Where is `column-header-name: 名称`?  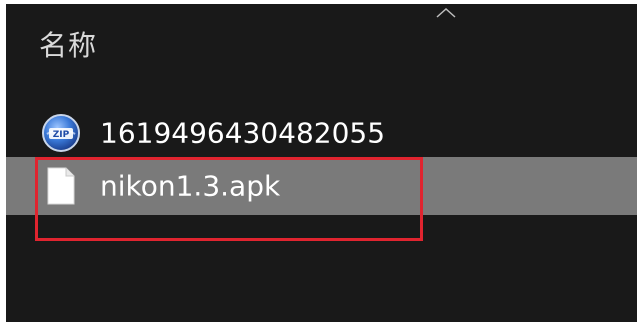
column-header-name: 名称 is located at coordinates (68, 44).